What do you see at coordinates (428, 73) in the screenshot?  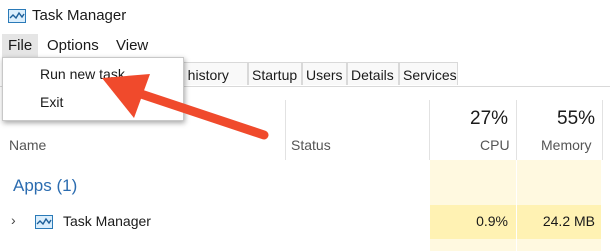 I see `tab-services: Services` at bounding box center [428, 73].